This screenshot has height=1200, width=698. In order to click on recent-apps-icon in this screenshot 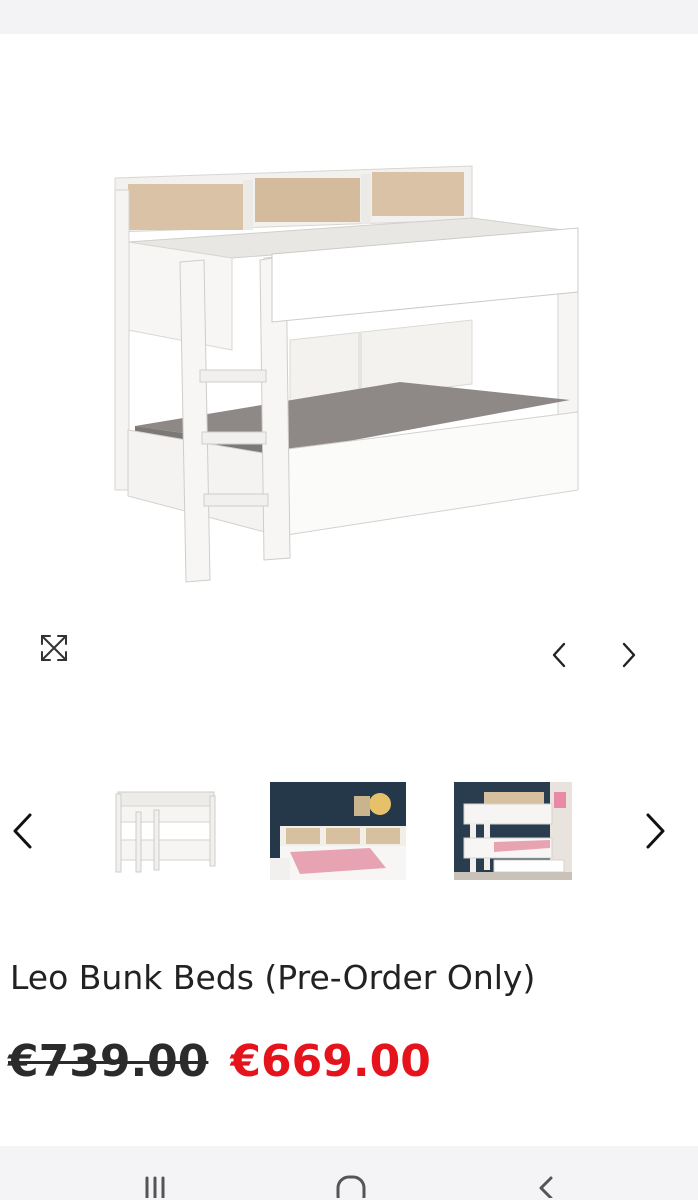, I will do `click(155, 1184)`.